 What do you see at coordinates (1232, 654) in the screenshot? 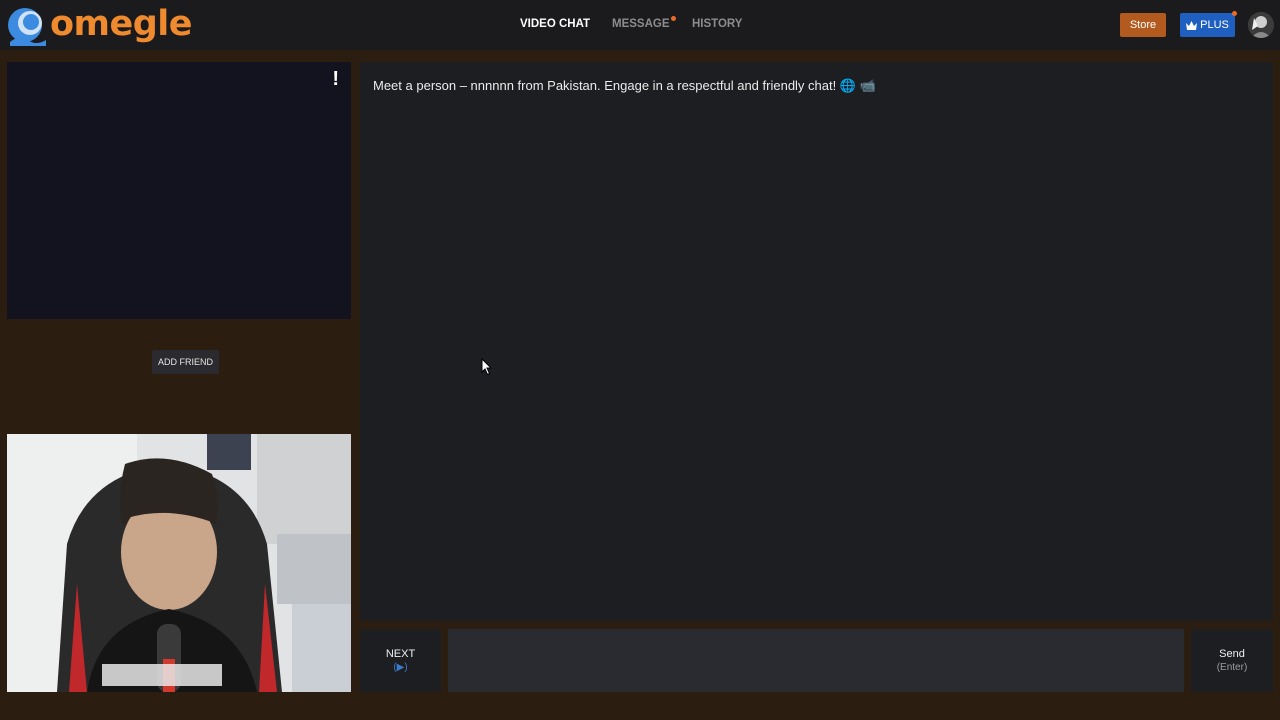
I see `send-label: Send` at bounding box center [1232, 654].